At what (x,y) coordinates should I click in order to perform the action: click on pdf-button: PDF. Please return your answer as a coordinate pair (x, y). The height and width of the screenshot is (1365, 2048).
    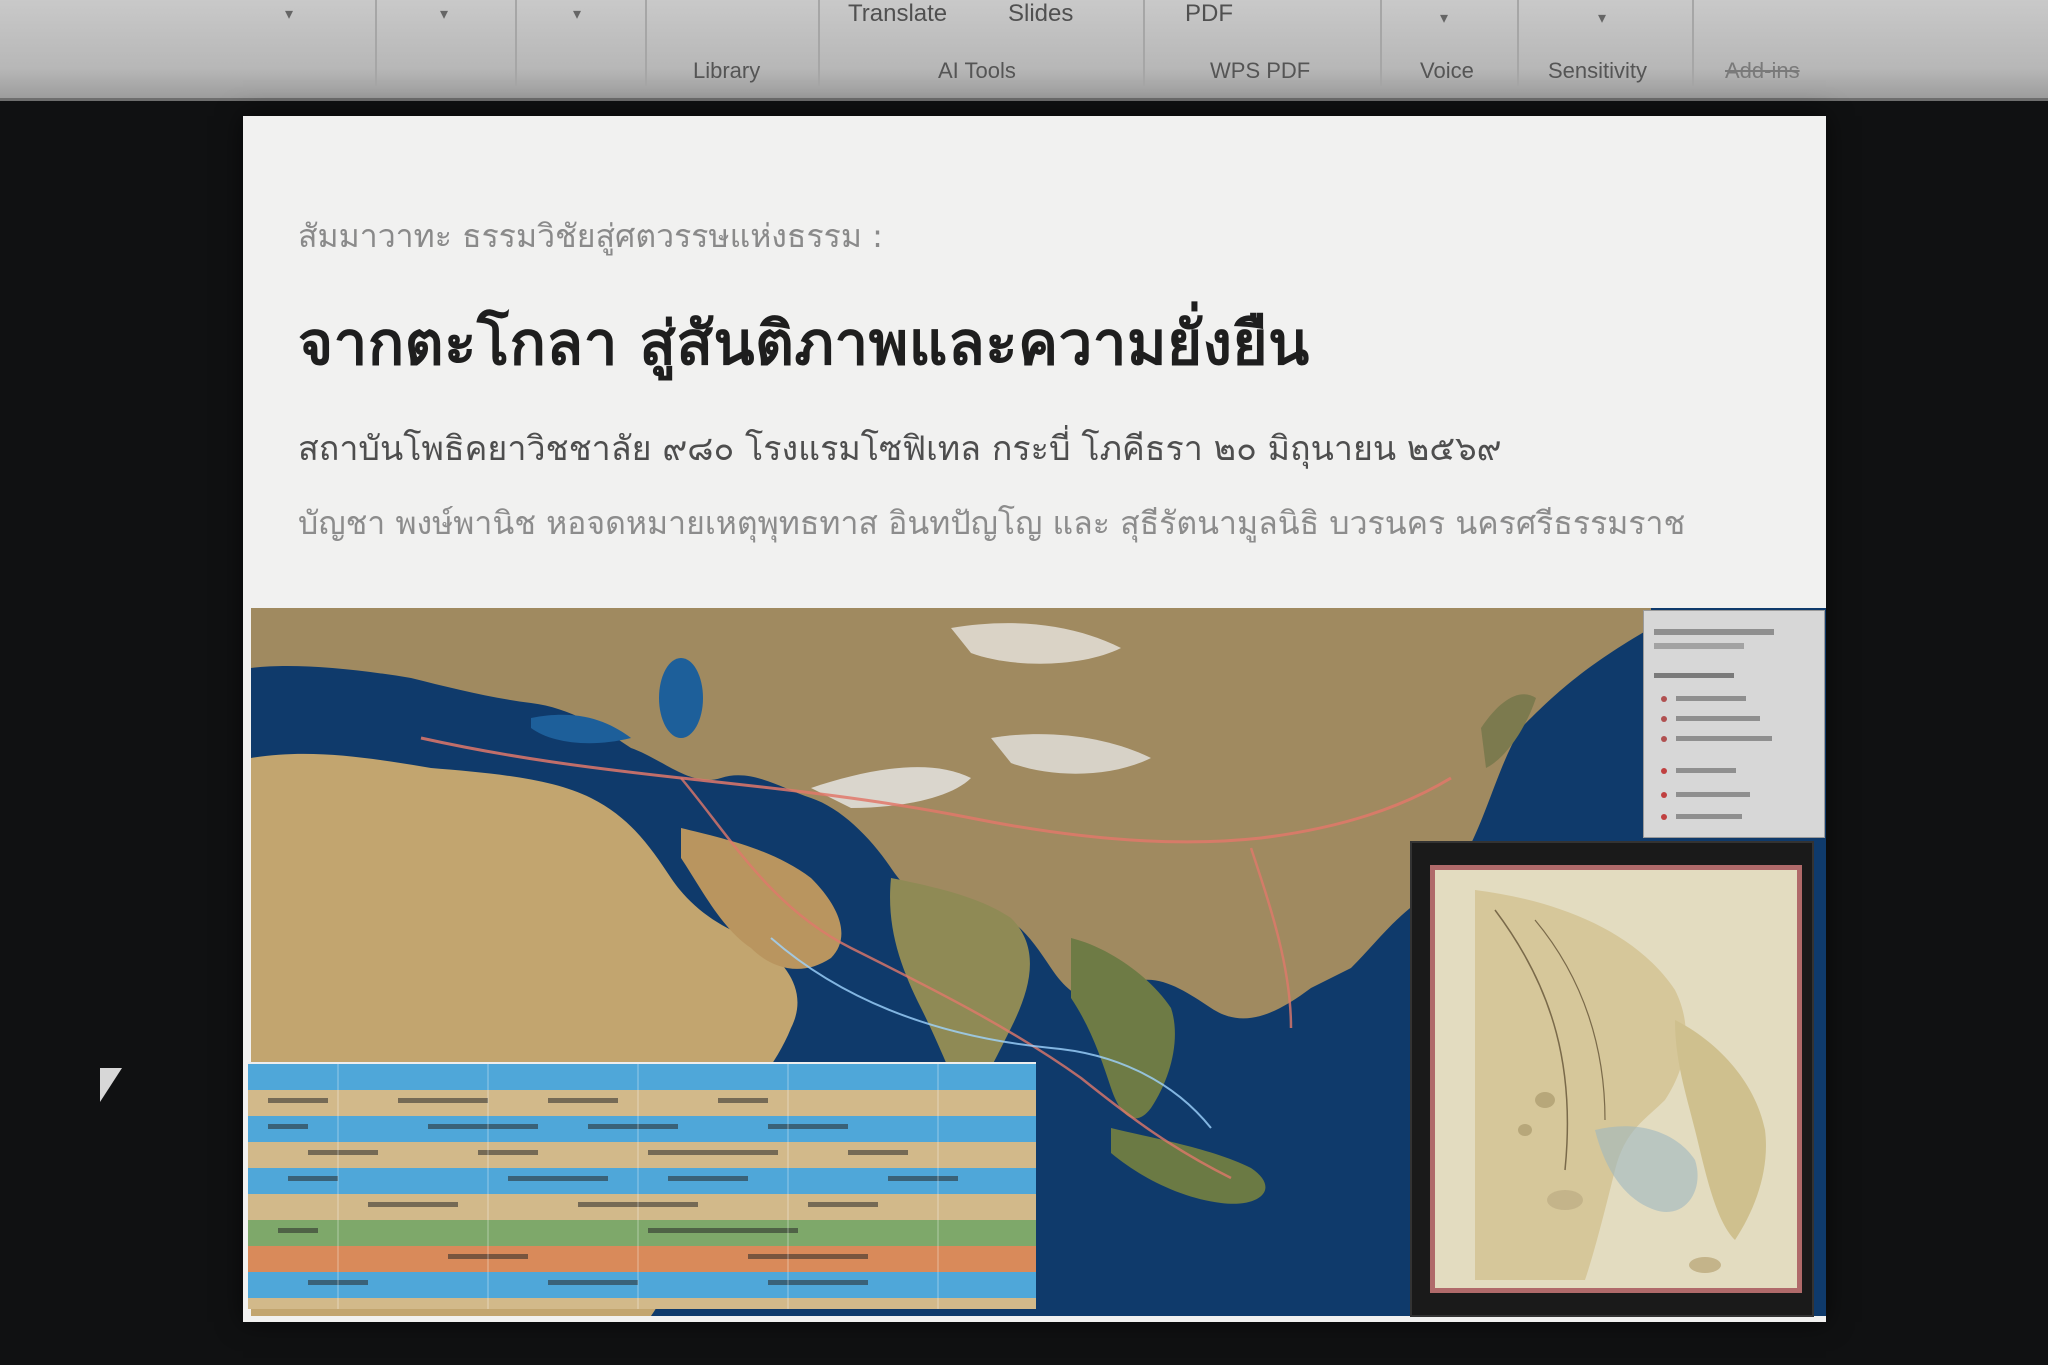
    Looking at the image, I should click on (1209, 14).